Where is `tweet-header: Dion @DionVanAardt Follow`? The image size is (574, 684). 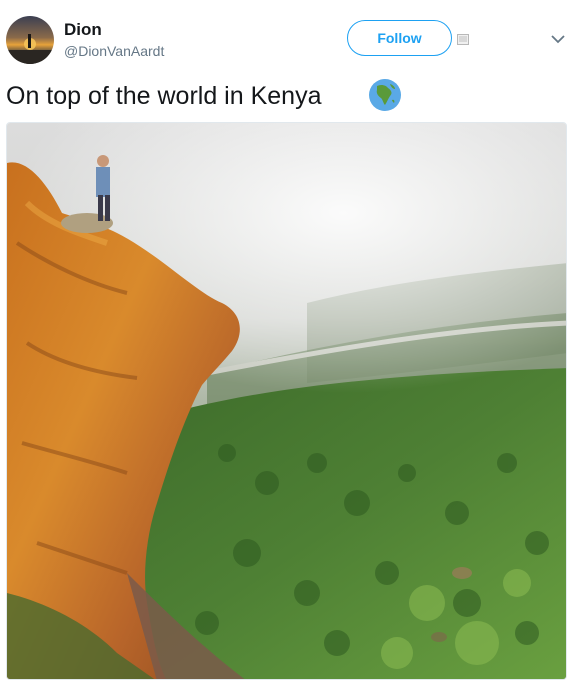 tweet-header: Dion @DionVanAardt Follow is located at coordinates (287, 41).